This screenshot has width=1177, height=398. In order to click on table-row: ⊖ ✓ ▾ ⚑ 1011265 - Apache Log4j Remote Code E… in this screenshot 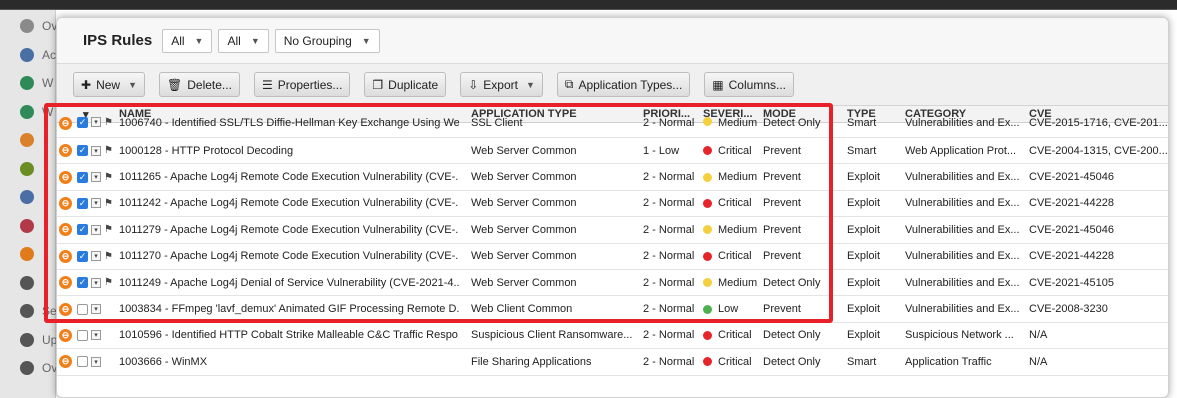, I will do `click(612, 177)`.